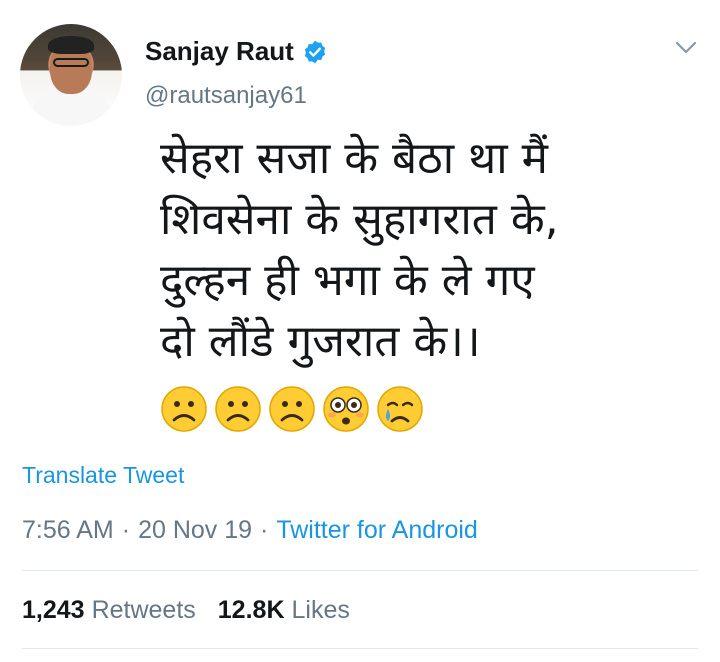 The image size is (720, 662). I want to click on avatar-hair, so click(71, 45).